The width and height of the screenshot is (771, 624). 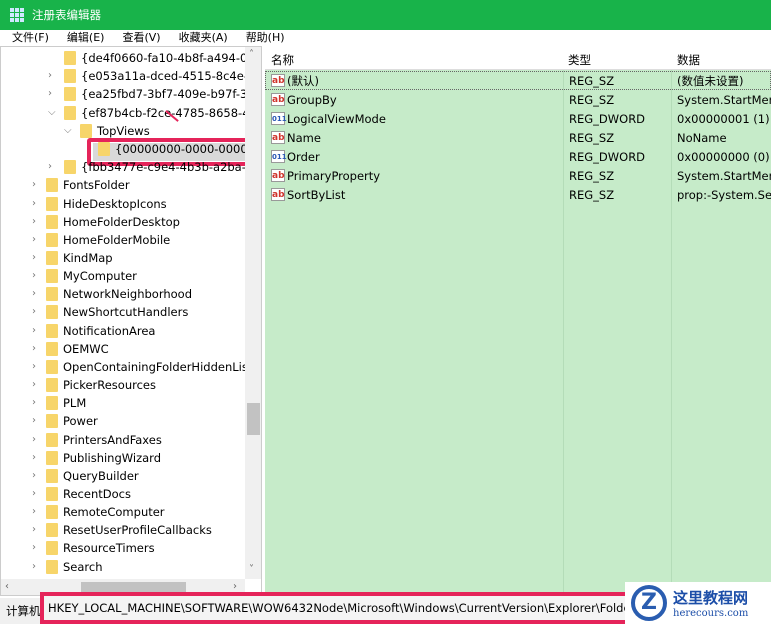 What do you see at coordinates (282, 60) in the screenshot?
I see `column-header-name: 名称` at bounding box center [282, 60].